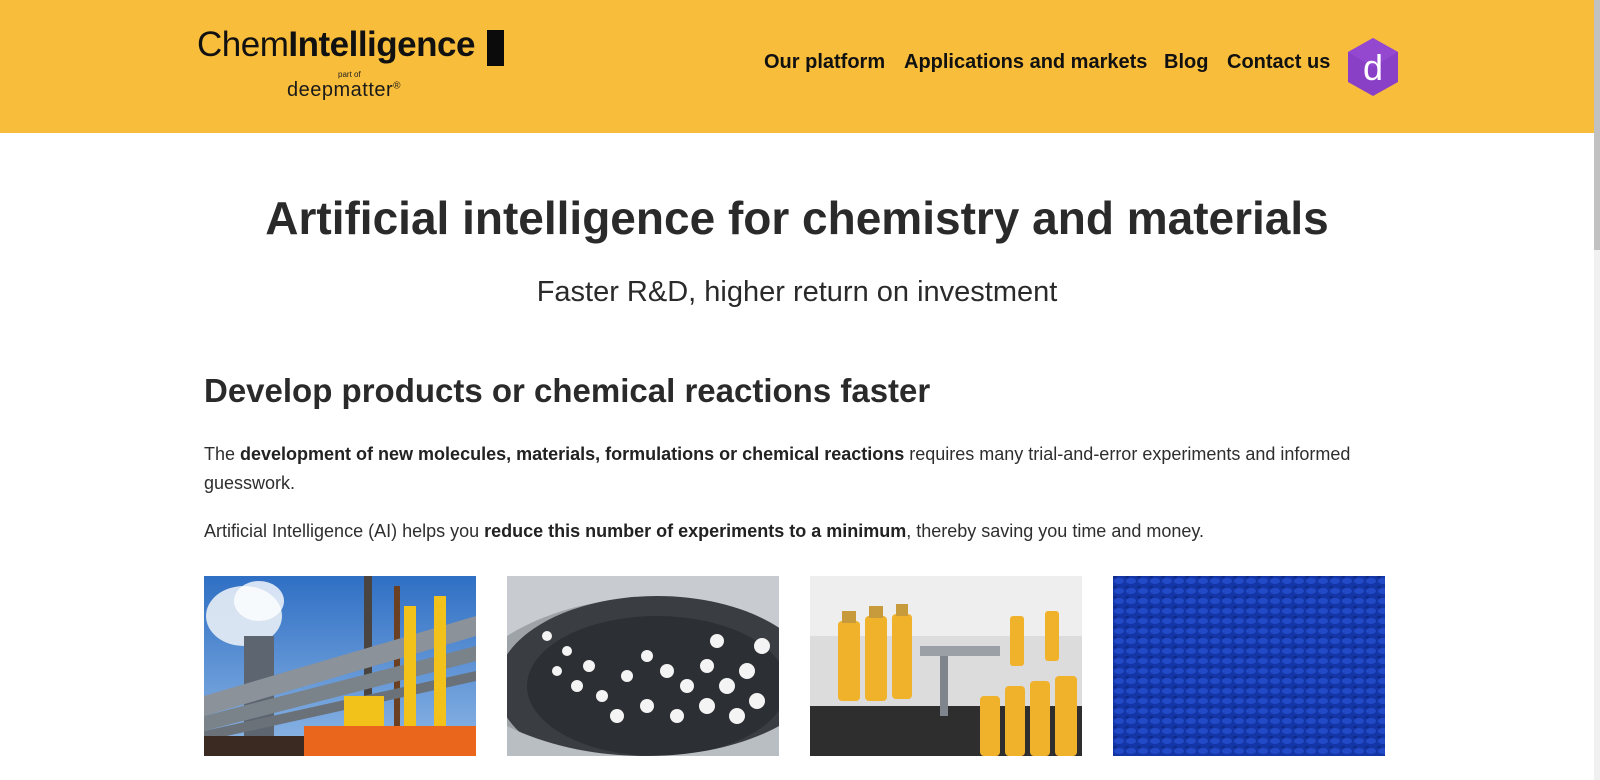  I want to click on logo-parent-mark: ®, so click(397, 86).